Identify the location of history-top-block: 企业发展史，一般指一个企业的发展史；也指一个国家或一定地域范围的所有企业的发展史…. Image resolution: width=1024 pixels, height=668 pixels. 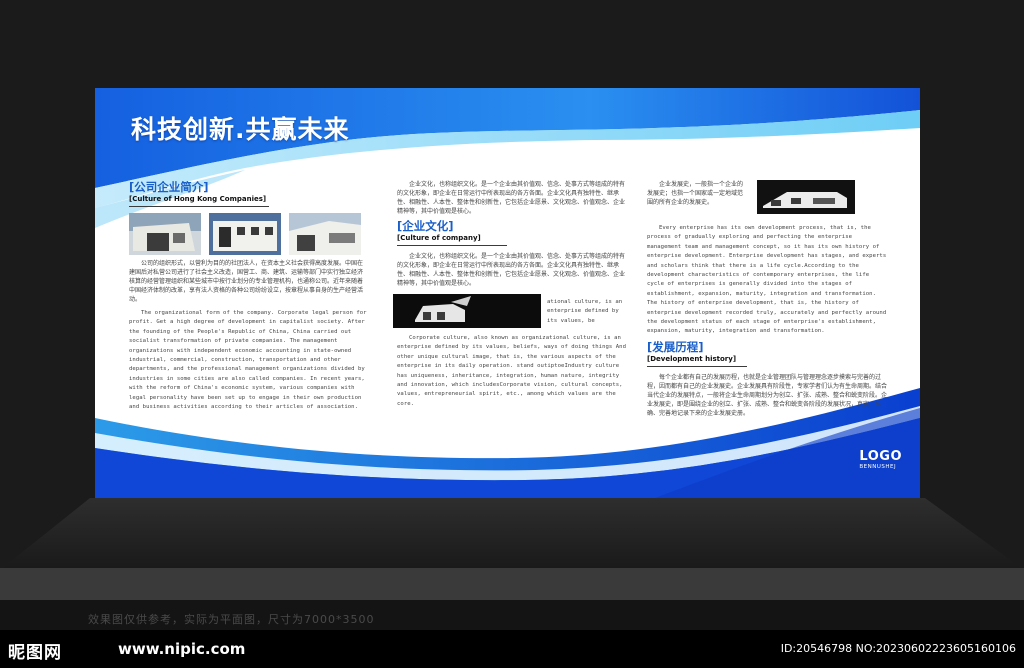
(767, 202).